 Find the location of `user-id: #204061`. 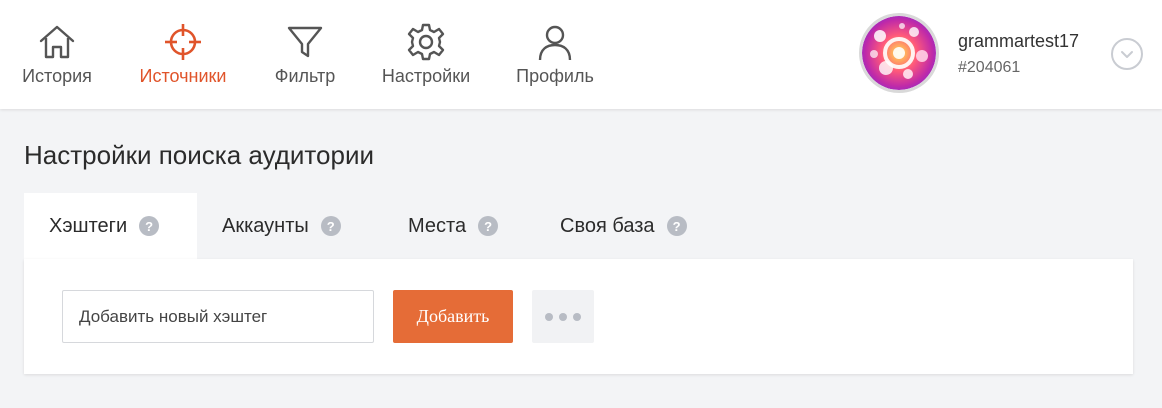

user-id: #204061 is located at coordinates (989, 67).